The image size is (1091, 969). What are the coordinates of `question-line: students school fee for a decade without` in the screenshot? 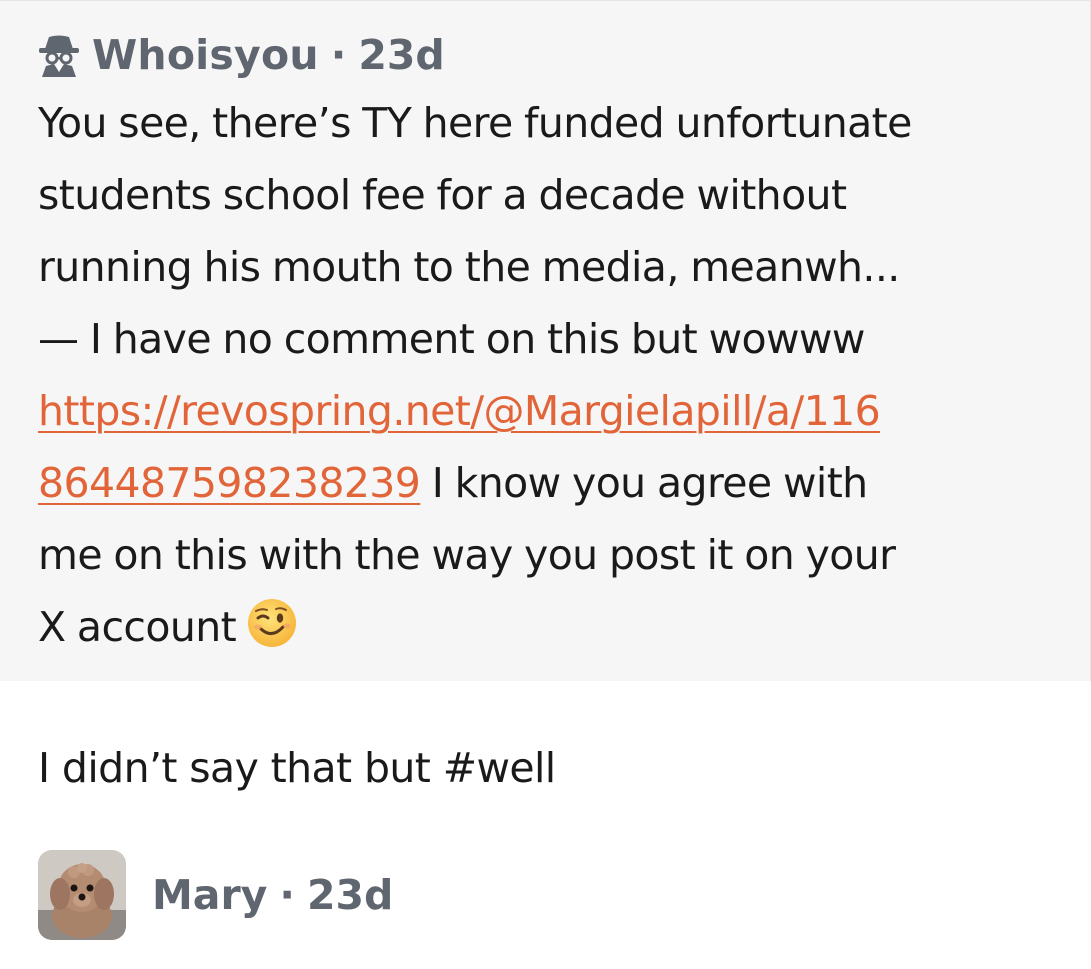 It's located at (442, 195).